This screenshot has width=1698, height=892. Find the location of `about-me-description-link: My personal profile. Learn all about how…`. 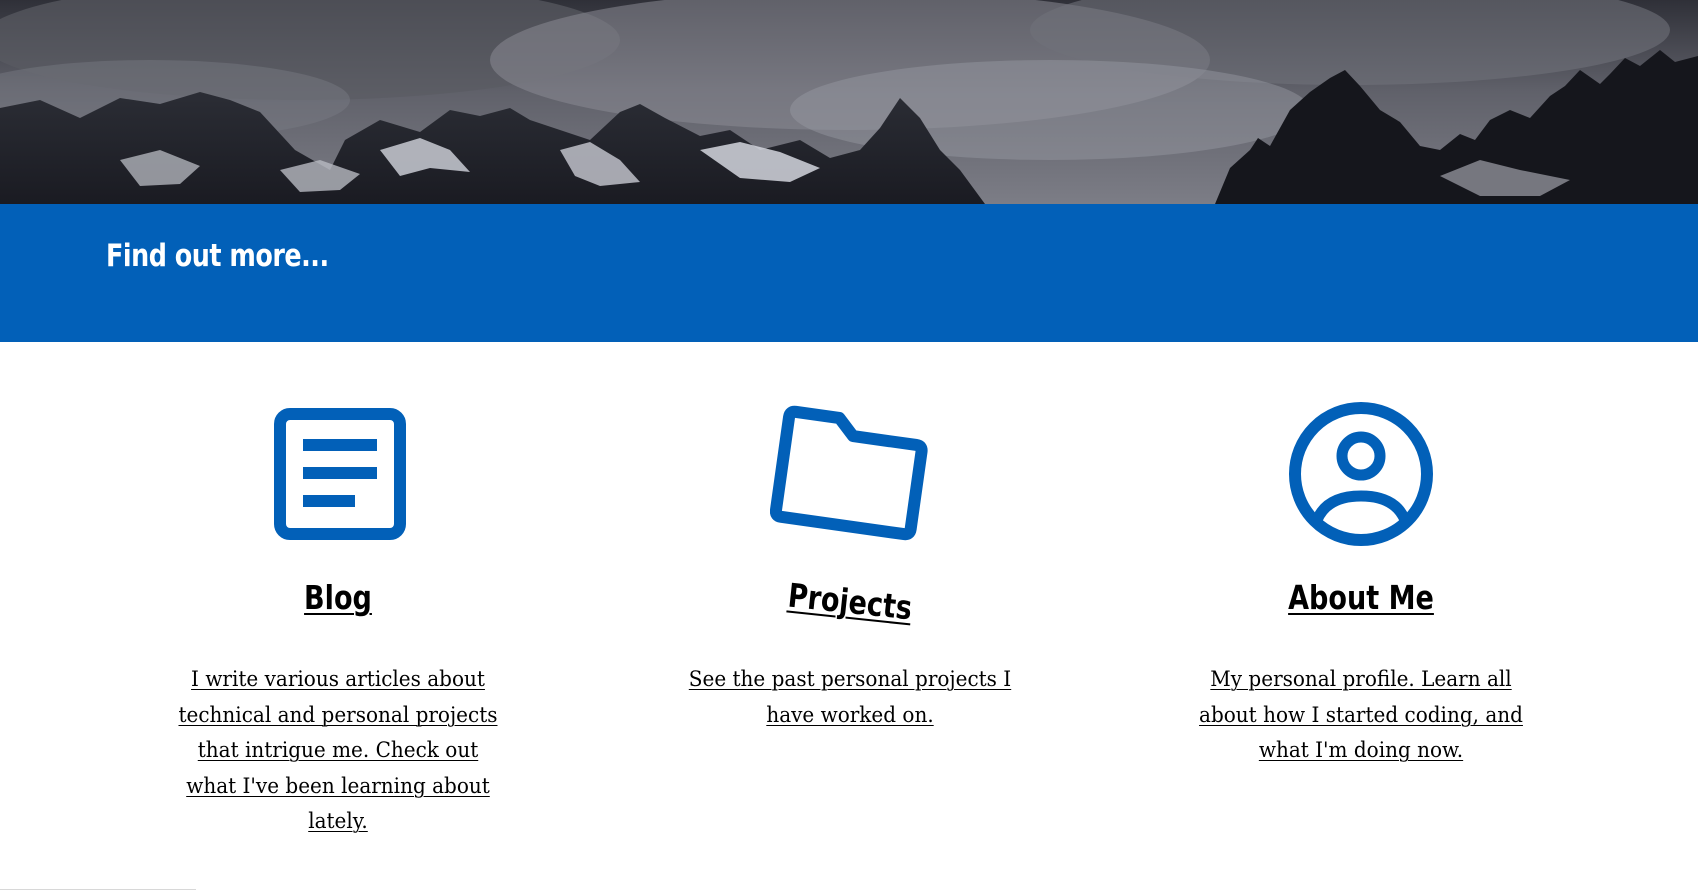

about-me-description-link: My personal profile. Learn all about how… is located at coordinates (1361, 715).